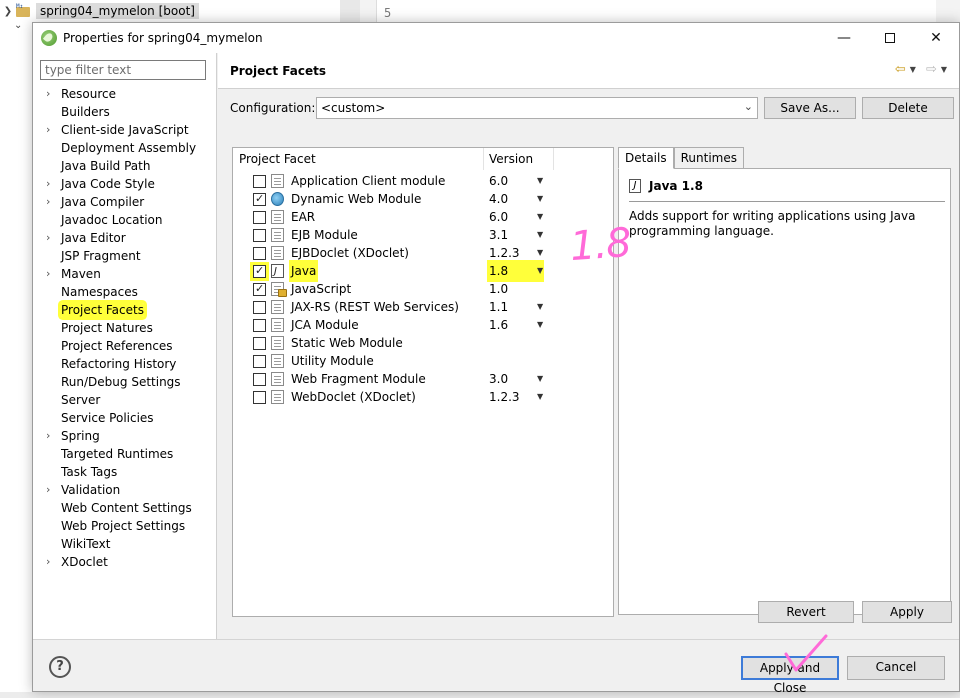 This screenshot has height=698, width=960. Describe the element at coordinates (125, 310) in the screenshot. I see `nav-item: Project Facets` at that location.